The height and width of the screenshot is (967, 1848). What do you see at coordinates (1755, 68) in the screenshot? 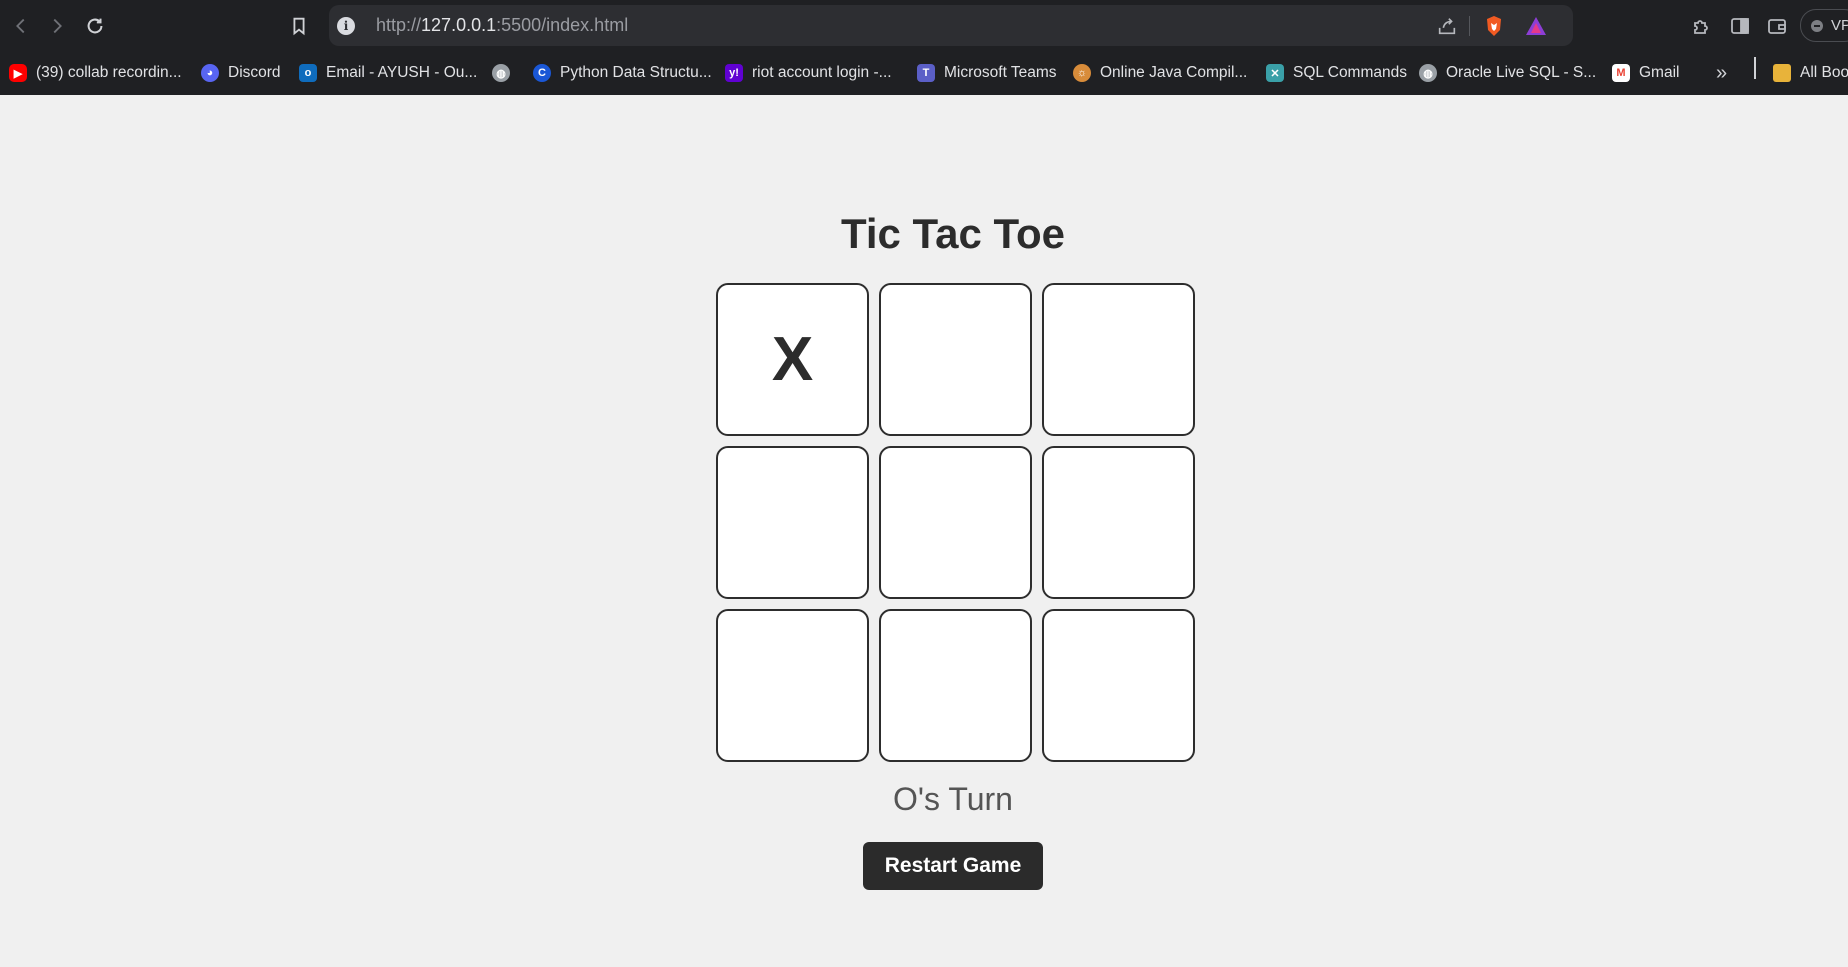
I see `bookmarks-divider` at bounding box center [1755, 68].